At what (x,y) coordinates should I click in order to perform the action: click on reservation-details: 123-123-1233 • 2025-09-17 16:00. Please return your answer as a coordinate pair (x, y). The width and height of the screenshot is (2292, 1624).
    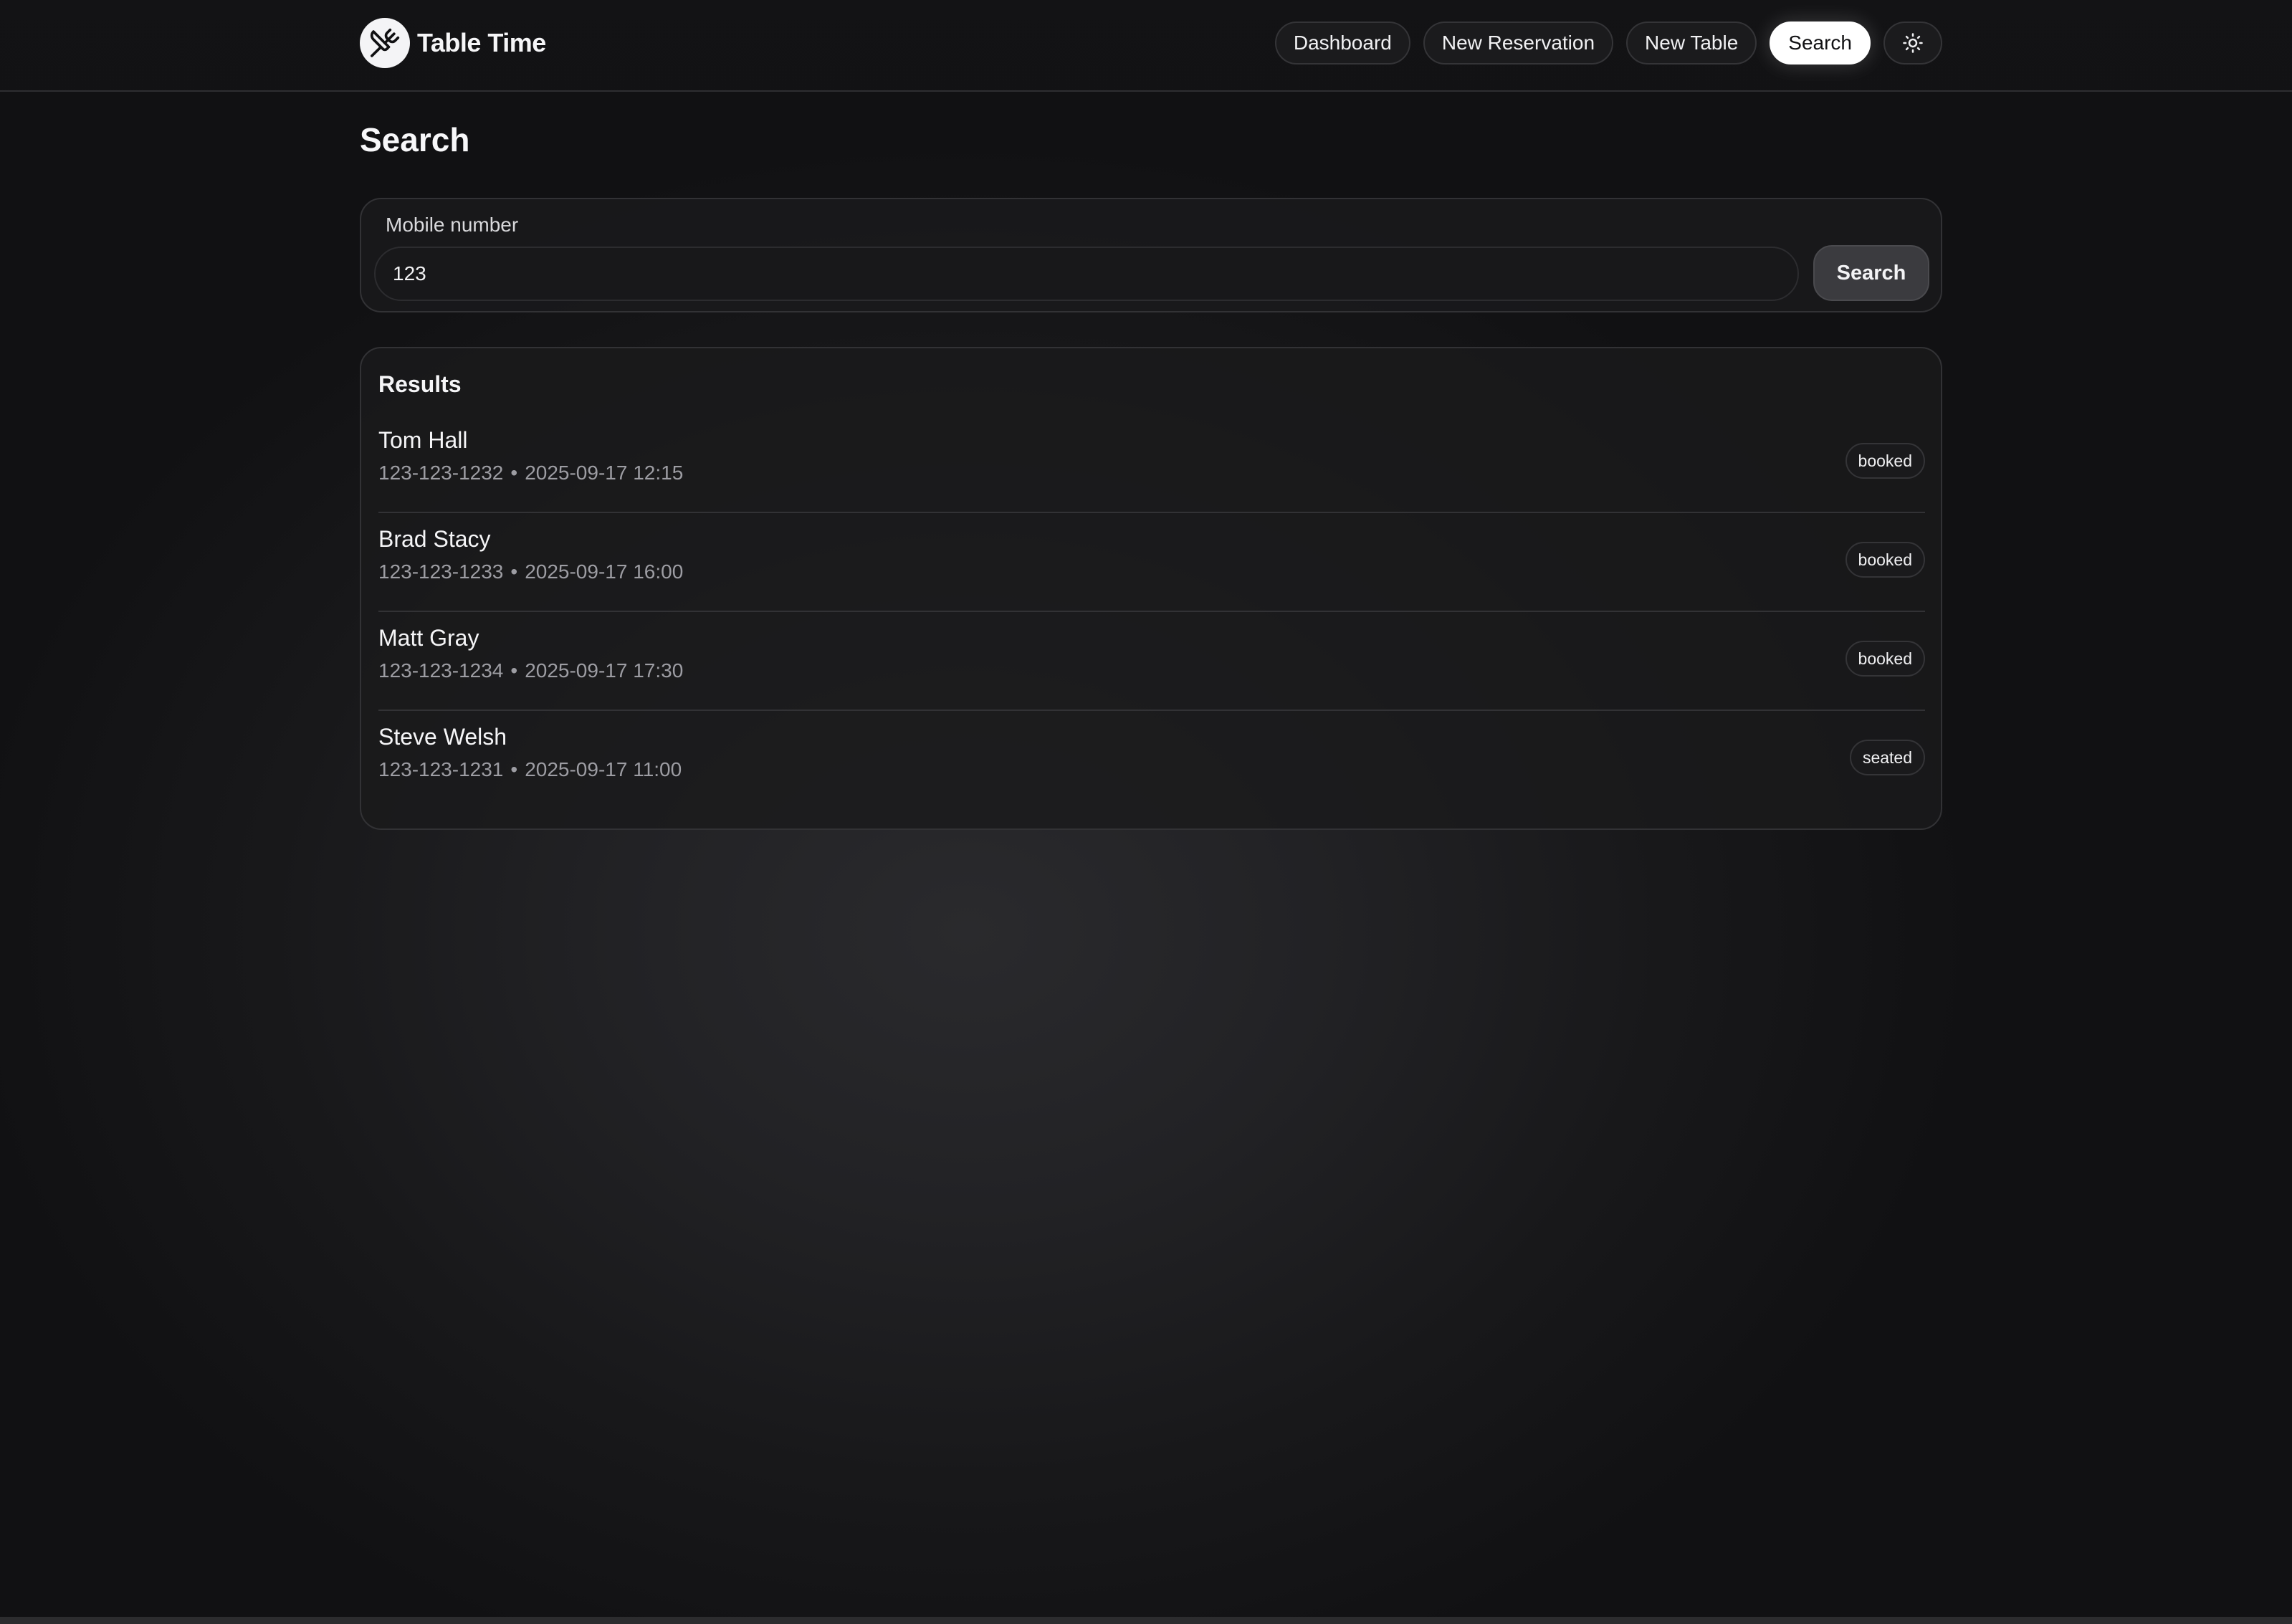
    Looking at the image, I should click on (530, 571).